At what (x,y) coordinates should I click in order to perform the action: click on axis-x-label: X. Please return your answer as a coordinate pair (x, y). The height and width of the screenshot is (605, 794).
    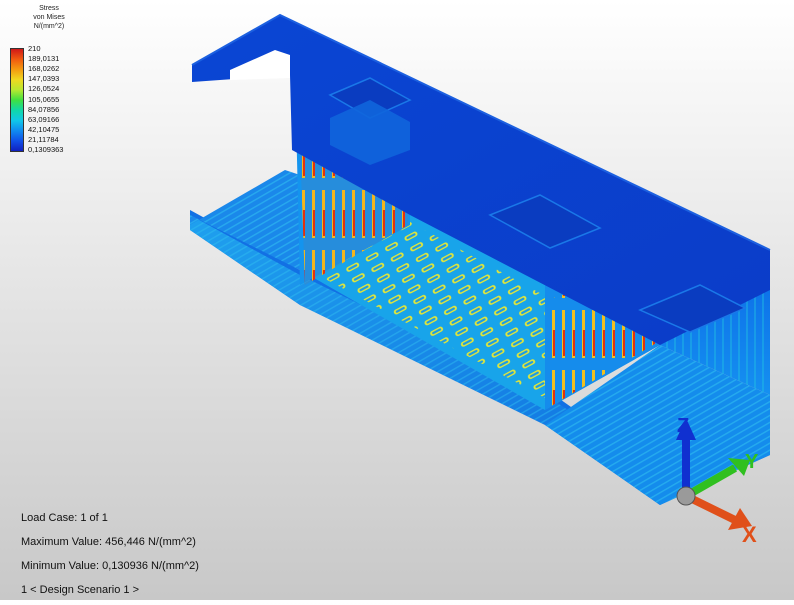
    Looking at the image, I should click on (749, 534).